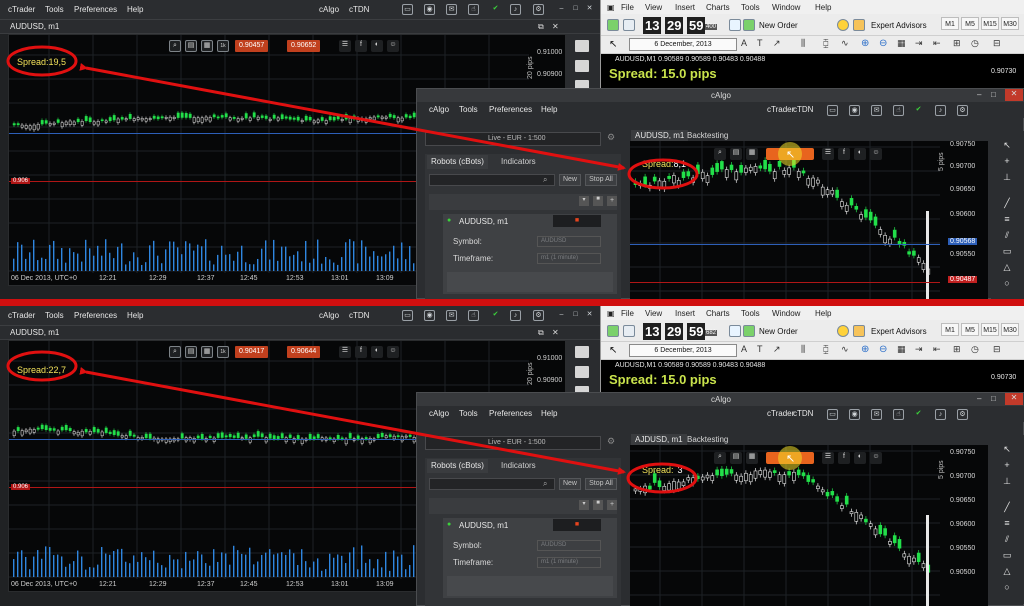  What do you see at coordinates (718, 313) in the screenshot?
I see `mt4-menu-charts: Charts` at bounding box center [718, 313].